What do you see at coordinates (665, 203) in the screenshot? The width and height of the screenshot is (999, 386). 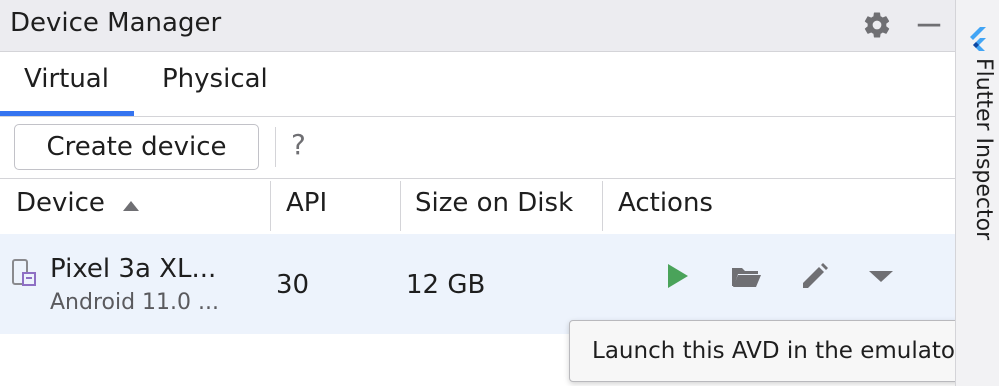 I see `column-header-actions: Actions` at bounding box center [665, 203].